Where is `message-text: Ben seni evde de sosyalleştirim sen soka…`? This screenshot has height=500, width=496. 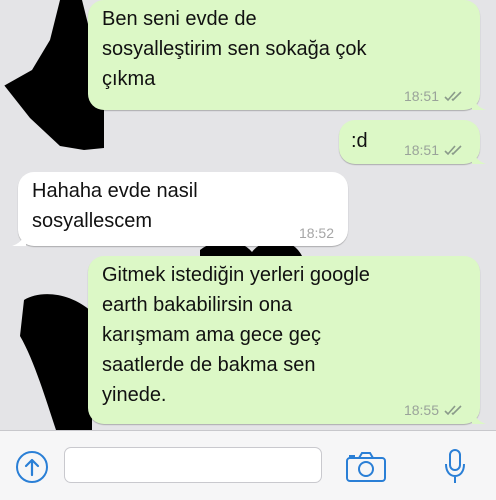 message-text: Ben seni evde de sosyalleştirim sen soka… is located at coordinates (234, 49).